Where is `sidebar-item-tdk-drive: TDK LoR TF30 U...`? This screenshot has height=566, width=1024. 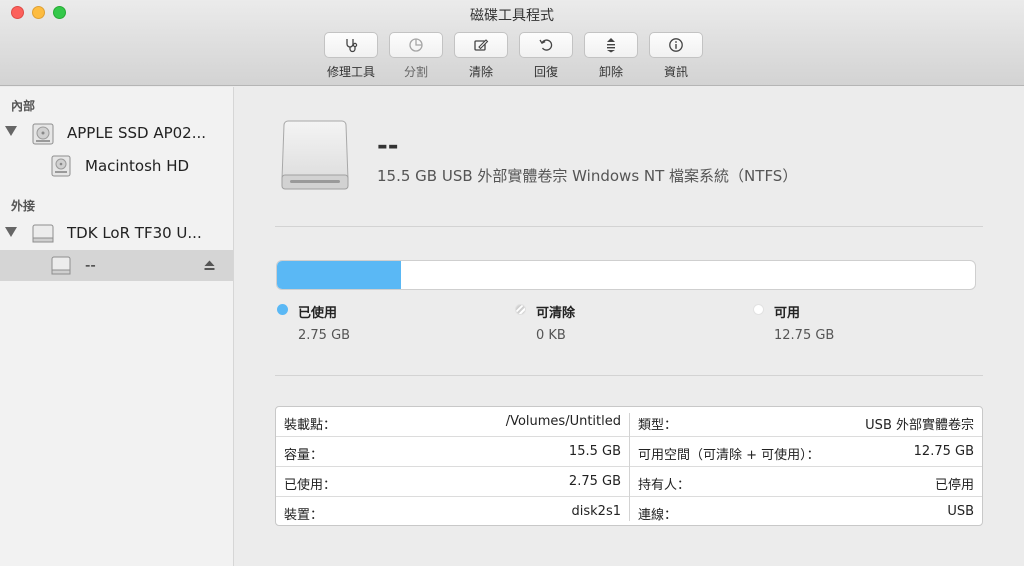
sidebar-item-tdk-drive: TDK LoR TF30 U... is located at coordinates (116, 233).